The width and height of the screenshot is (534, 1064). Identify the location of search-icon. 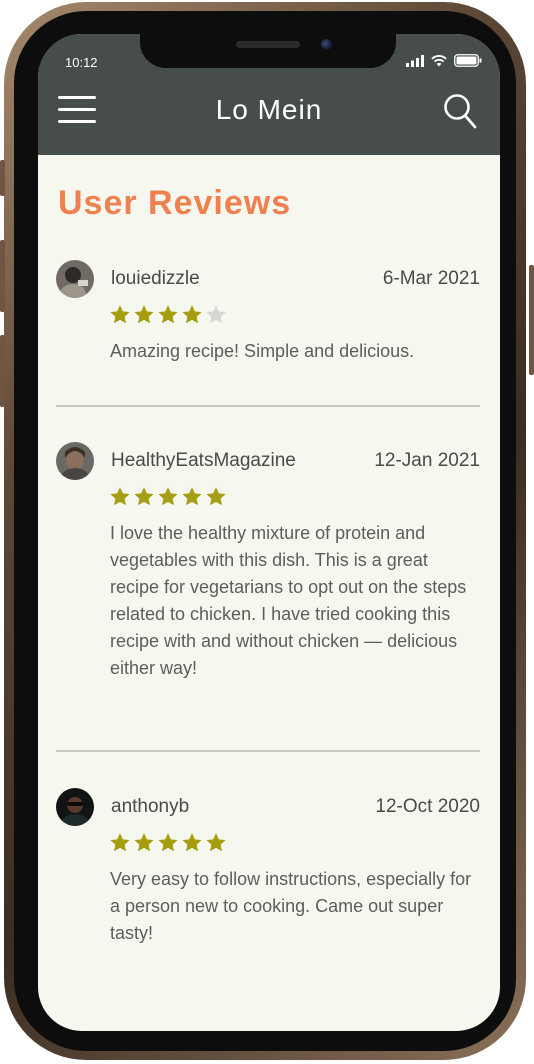
(460, 111).